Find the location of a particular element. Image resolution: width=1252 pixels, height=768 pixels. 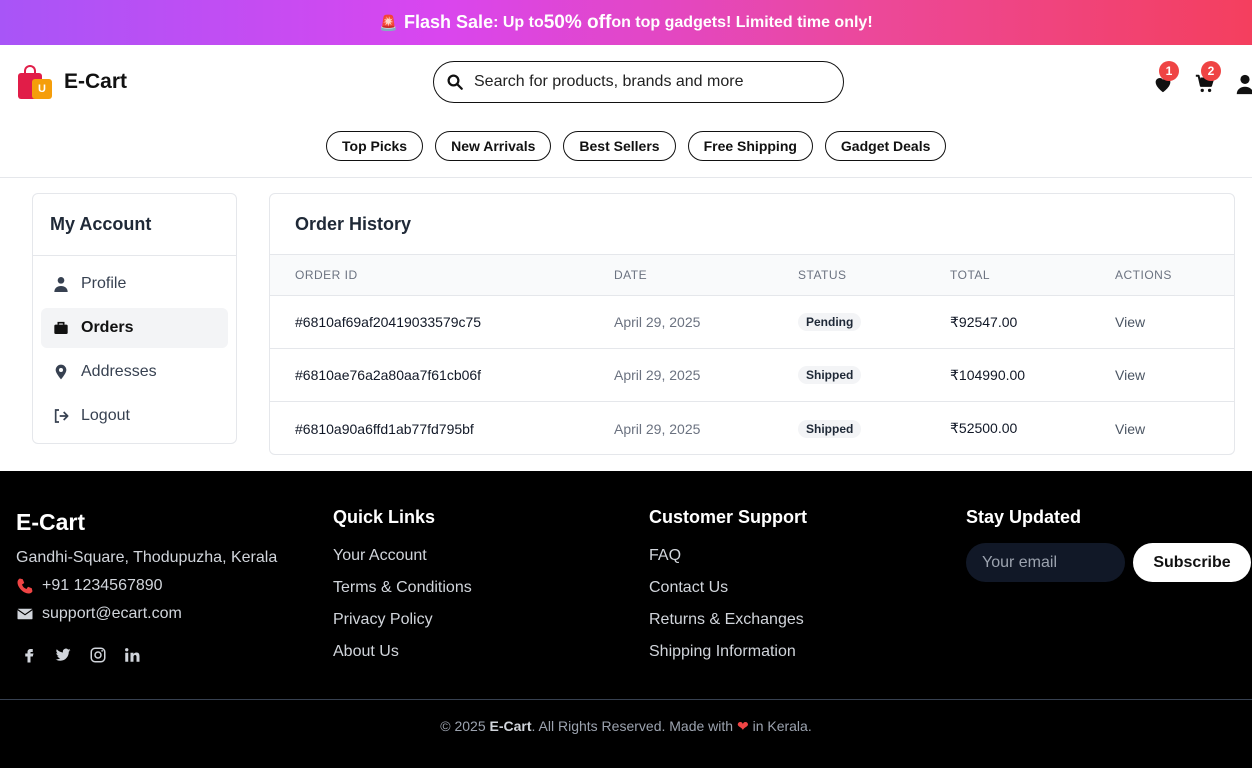

footer-phone: +91 1234567890 is located at coordinates (89, 586).